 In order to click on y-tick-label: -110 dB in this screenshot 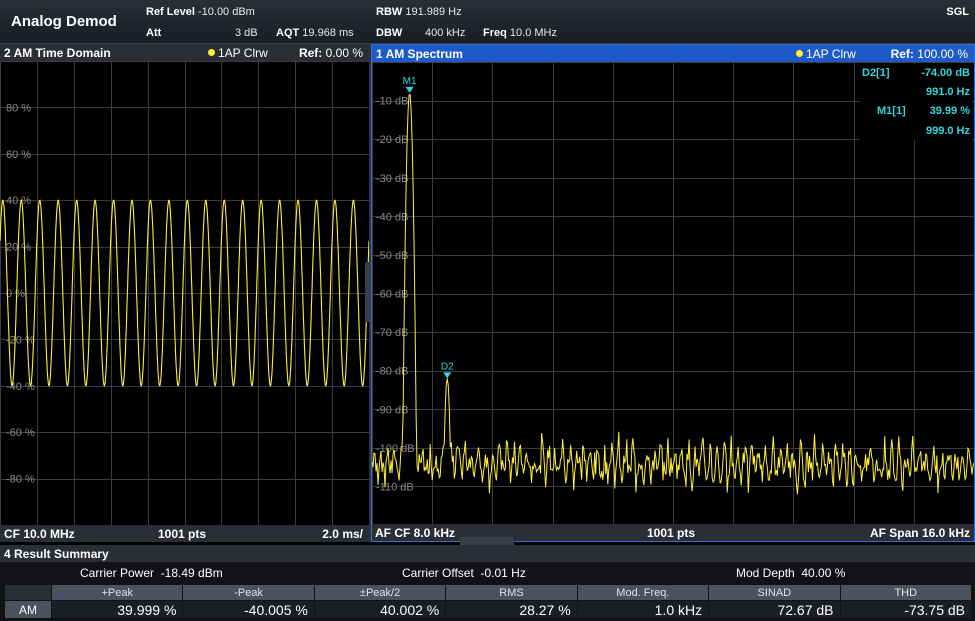, I will do `click(395, 487)`.